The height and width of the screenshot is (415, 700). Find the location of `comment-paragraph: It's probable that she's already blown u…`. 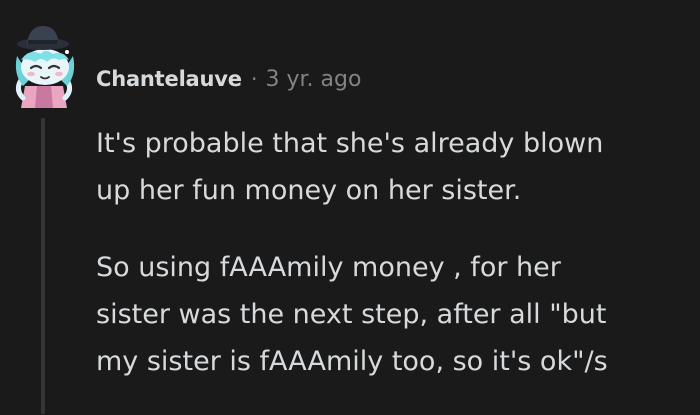

comment-paragraph: It's probable that she's already blown u… is located at coordinates (350, 167).